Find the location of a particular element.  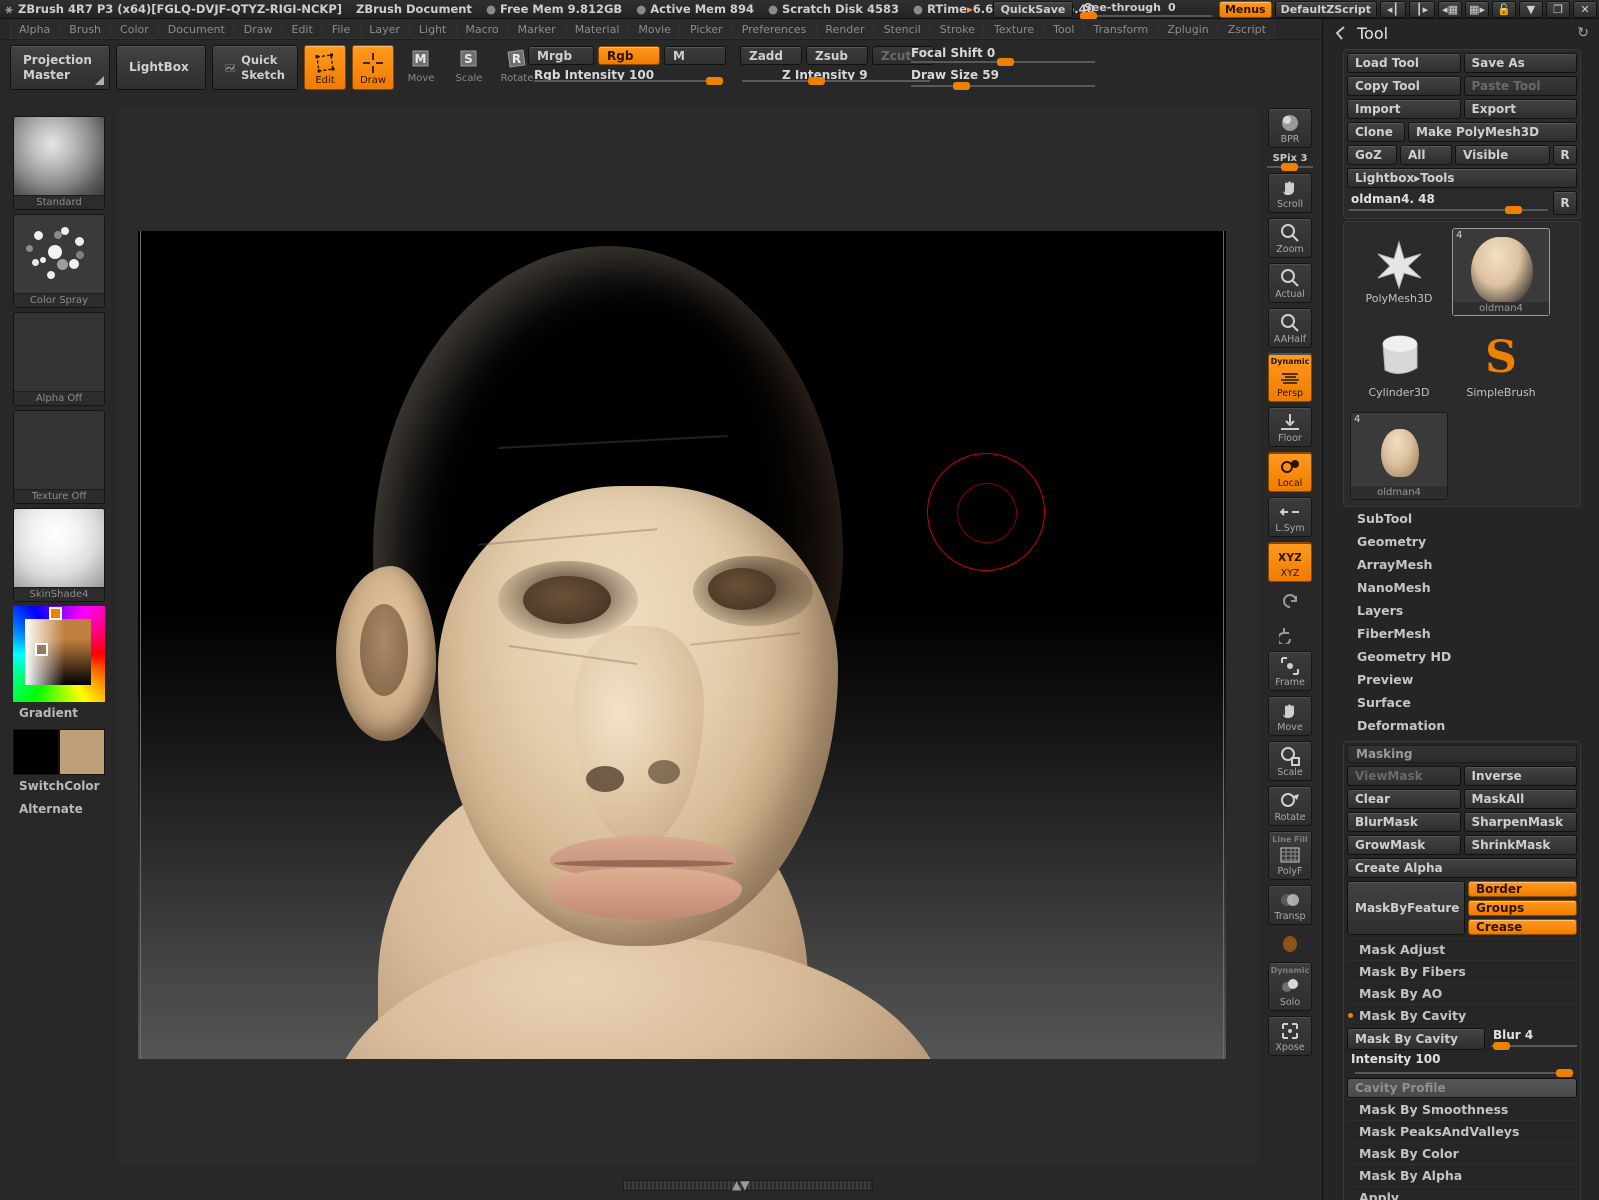

tool-thumbnail-oldman4-large: 4 oldman4 is located at coordinates (1501, 272).